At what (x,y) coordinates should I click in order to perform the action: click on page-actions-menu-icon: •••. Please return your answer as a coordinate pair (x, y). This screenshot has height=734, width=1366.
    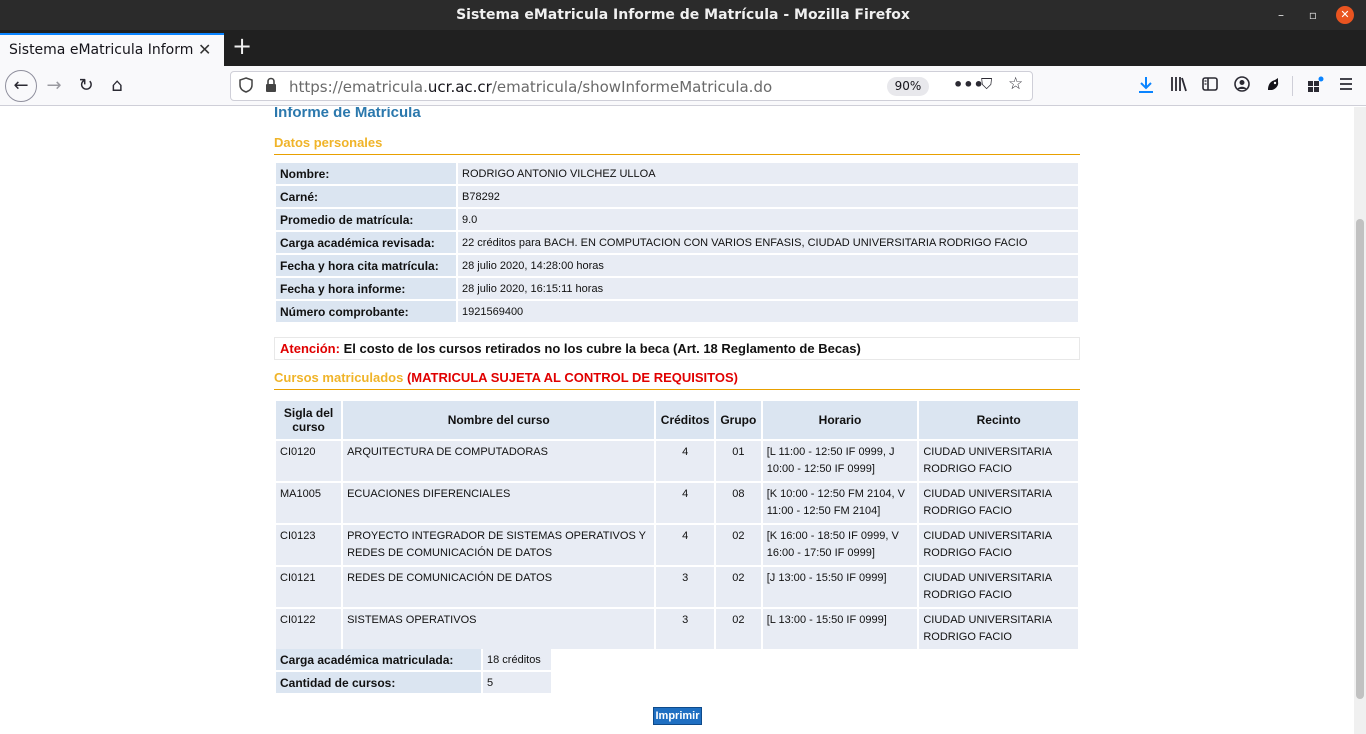
    Looking at the image, I should click on (968, 84).